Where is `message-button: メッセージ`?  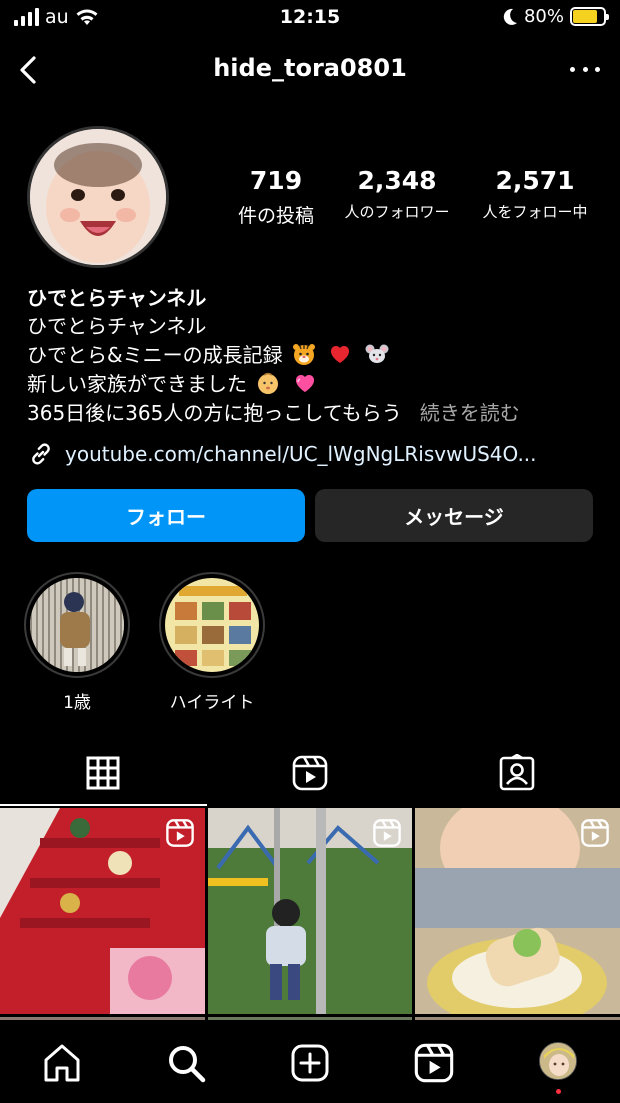
message-button: メッセージ is located at coordinates (454, 515).